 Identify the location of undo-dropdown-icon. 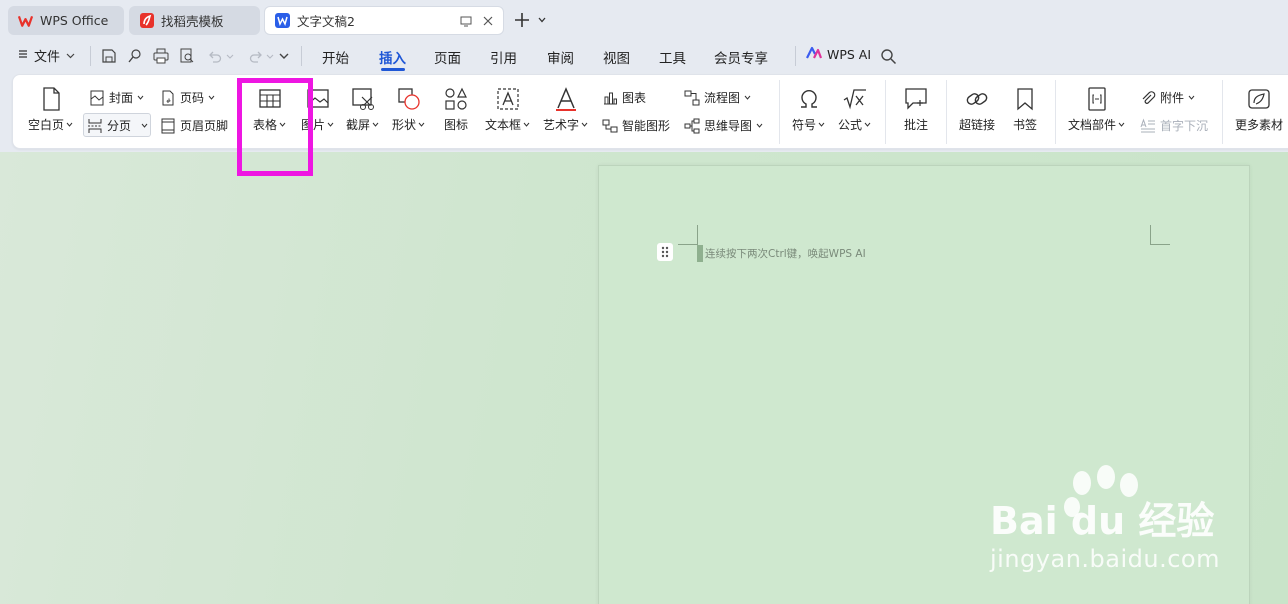
(230, 56).